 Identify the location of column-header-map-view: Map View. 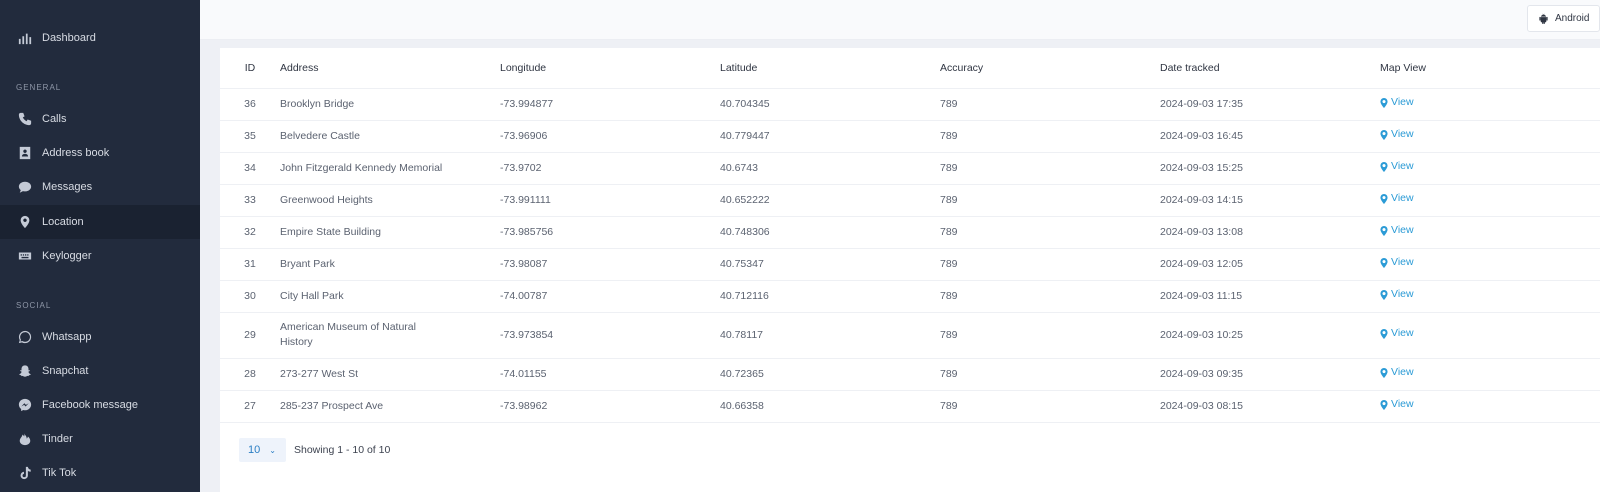
(1403, 67).